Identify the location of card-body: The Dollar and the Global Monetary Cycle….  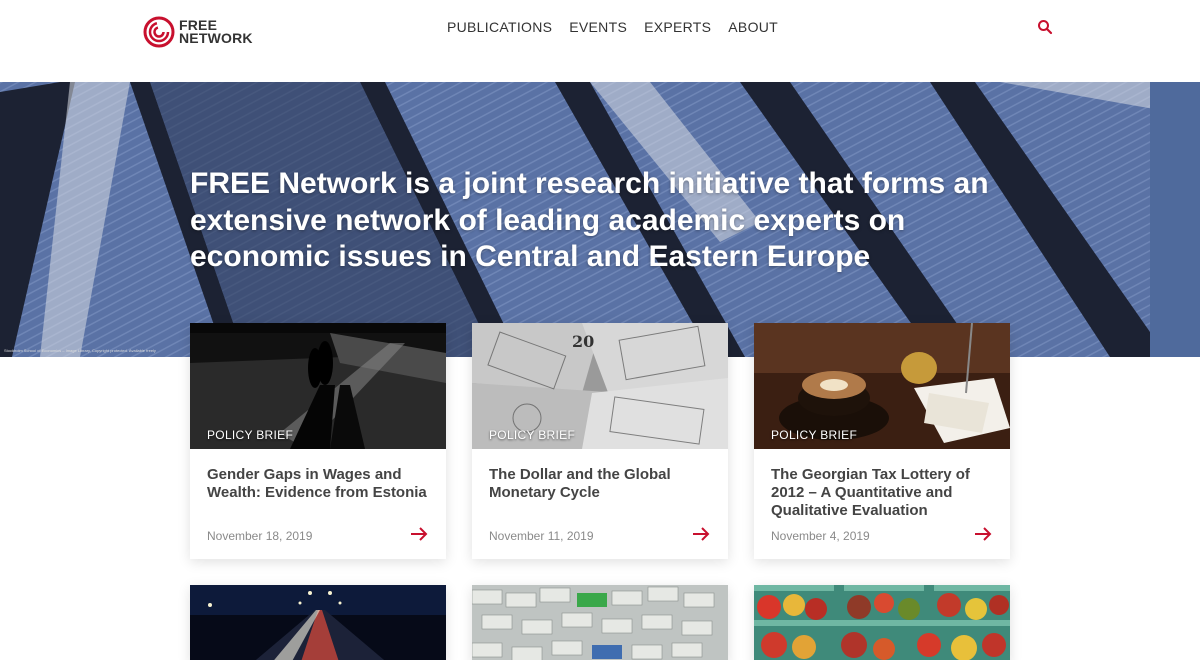
(600, 504).